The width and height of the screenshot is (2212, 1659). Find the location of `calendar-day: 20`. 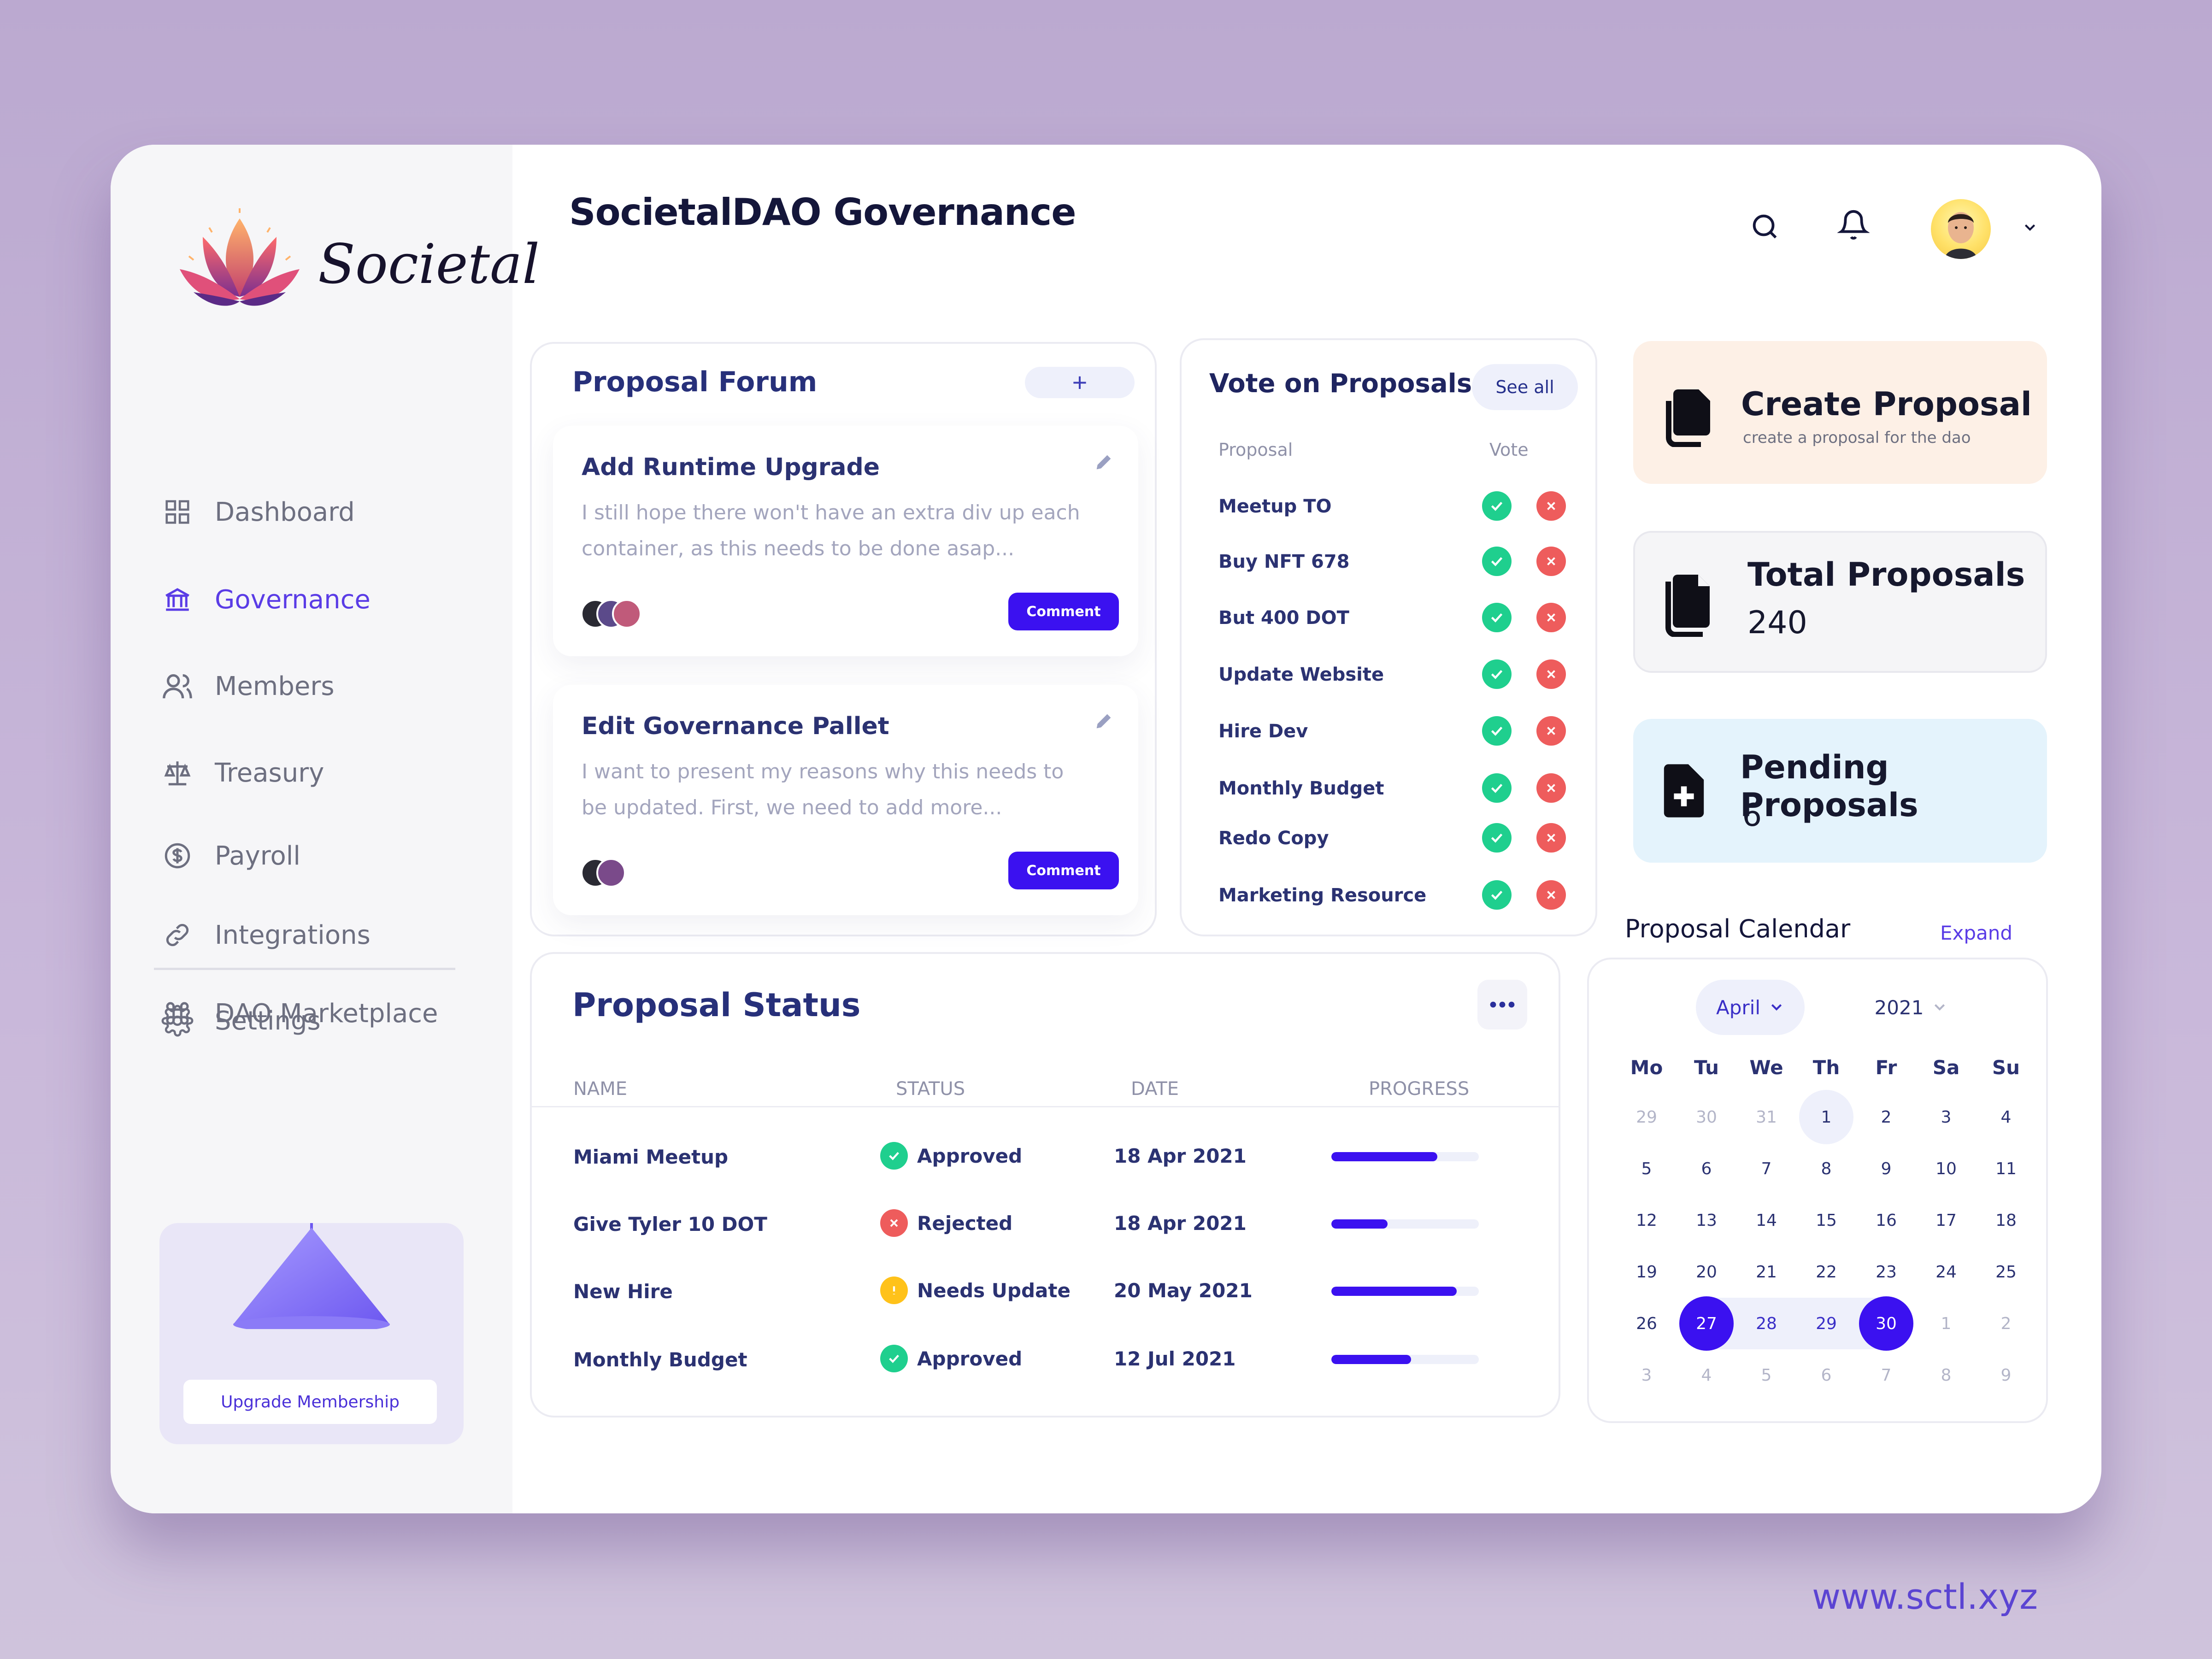

calendar-day: 20 is located at coordinates (1706, 1272).